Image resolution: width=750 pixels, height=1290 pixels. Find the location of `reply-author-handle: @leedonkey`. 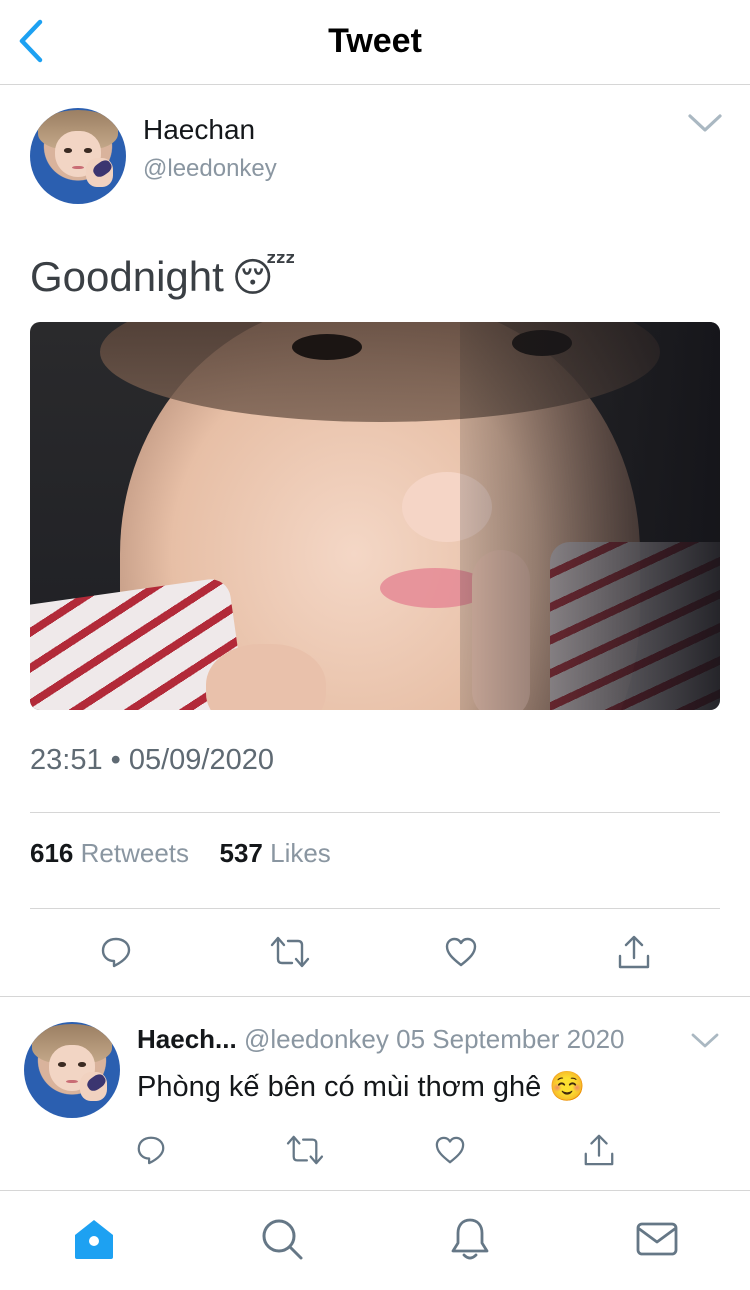

reply-author-handle: @leedonkey is located at coordinates (316, 1039).